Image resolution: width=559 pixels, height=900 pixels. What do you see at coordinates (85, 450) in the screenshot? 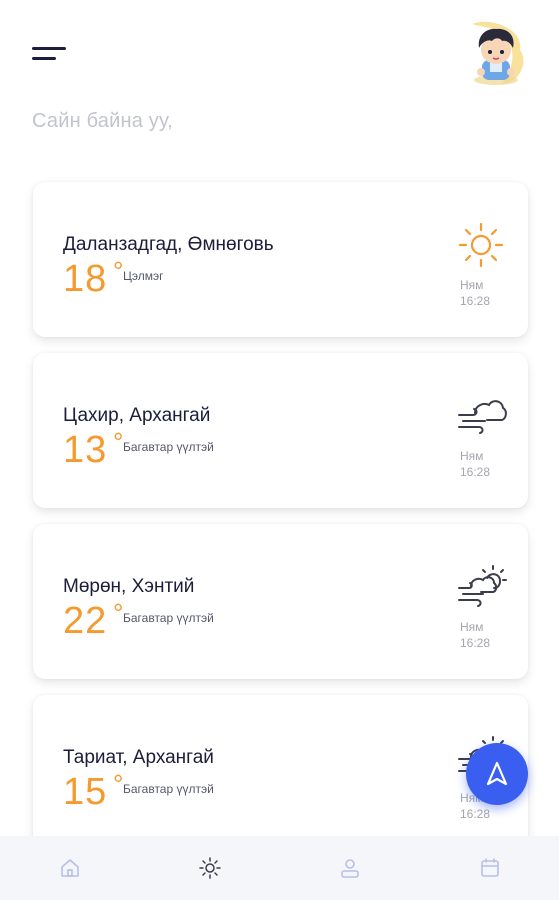
I see `temperature-value: 13` at bounding box center [85, 450].